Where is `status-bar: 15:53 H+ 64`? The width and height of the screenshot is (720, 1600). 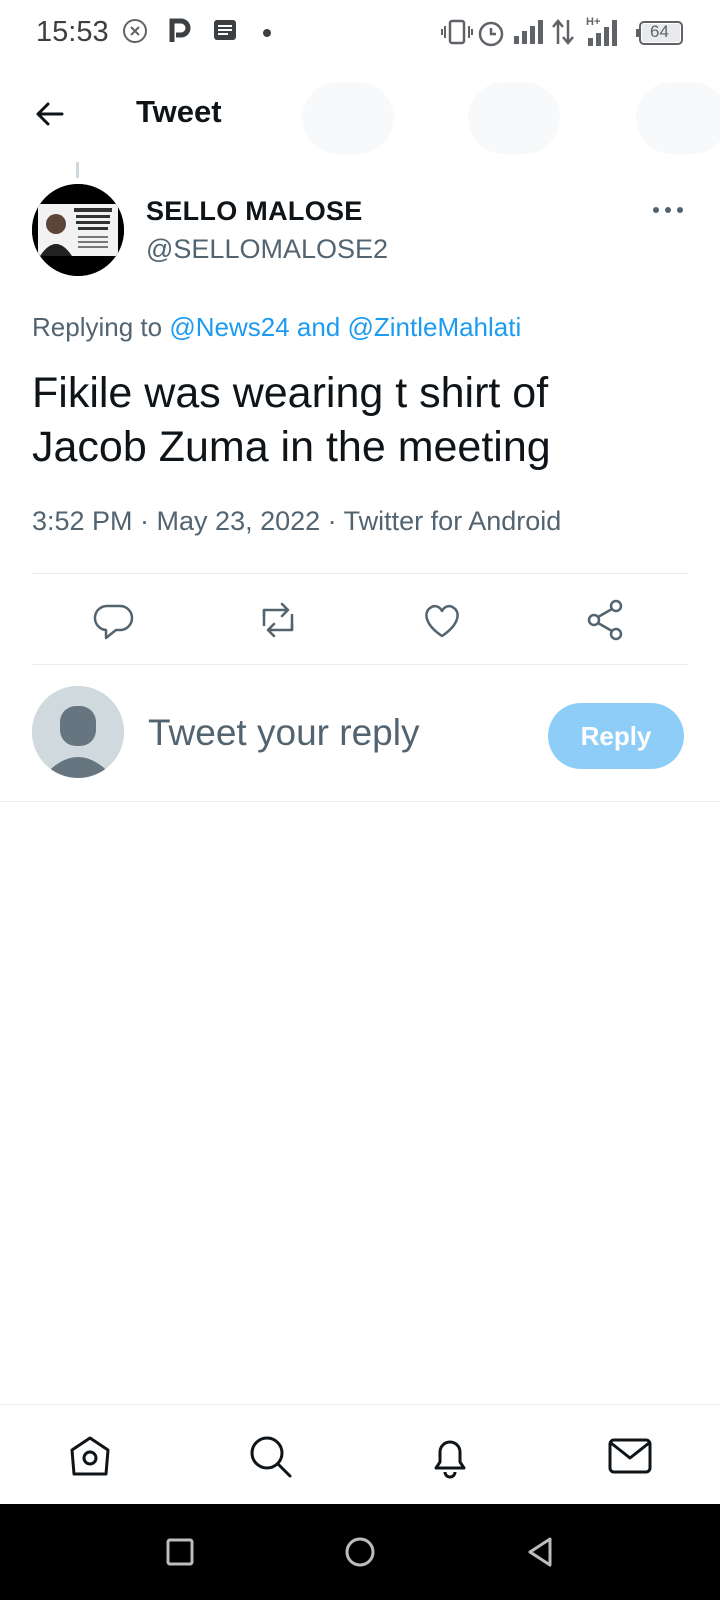
status-bar: 15:53 H+ 64 is located at coordinates (360, 32).